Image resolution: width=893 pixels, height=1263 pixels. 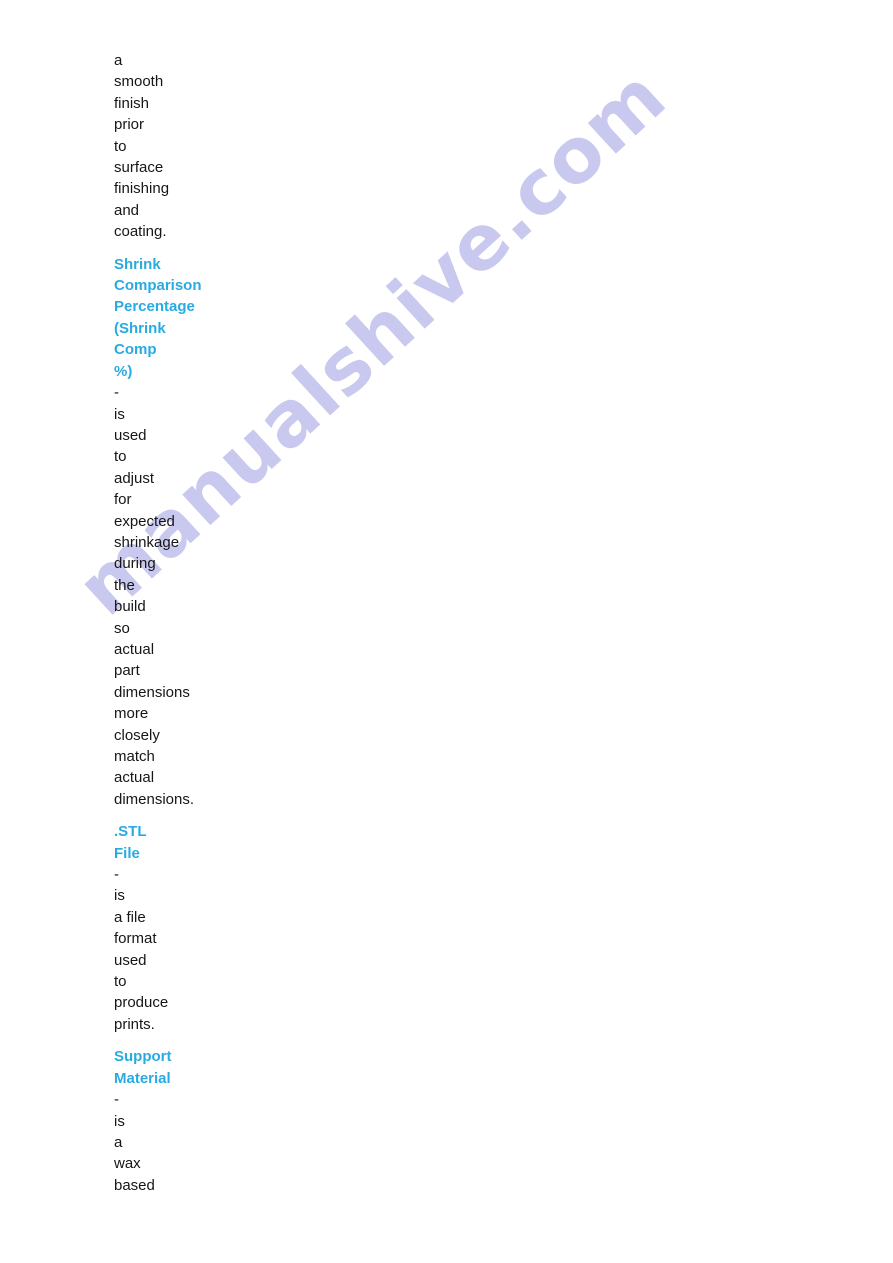 What do you see at coordinates (123, 500) in the screenshot?
I see `text-line: for` at bounding box center [123, 500].